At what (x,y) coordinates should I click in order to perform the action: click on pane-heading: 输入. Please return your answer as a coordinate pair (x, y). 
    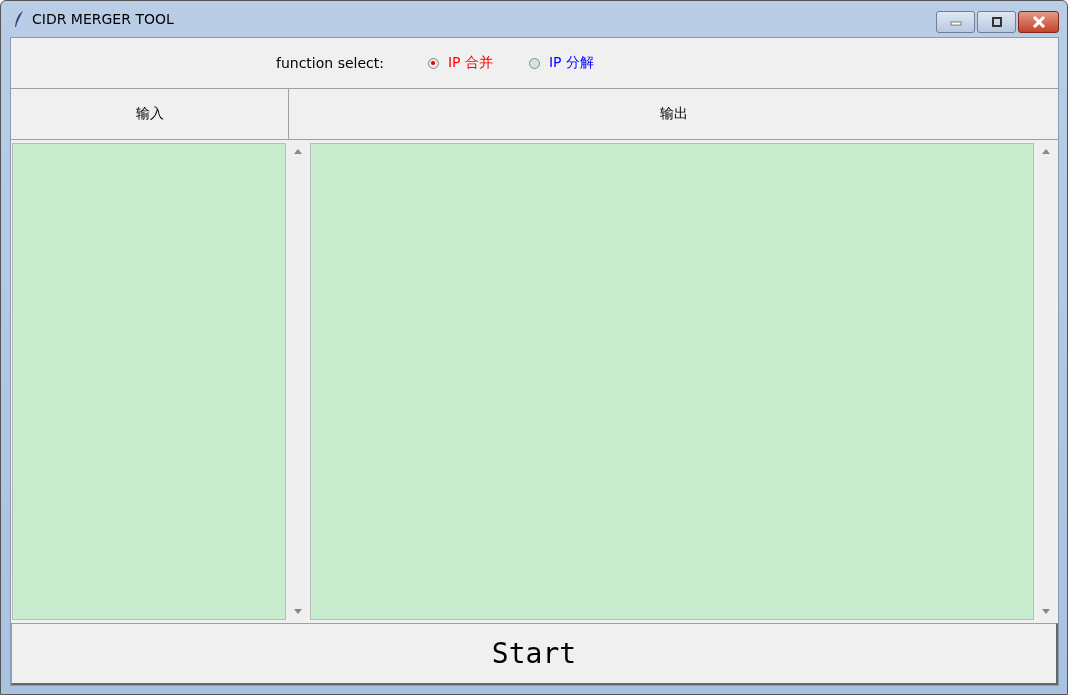
    Looking at the image, I should click on (149, 114).